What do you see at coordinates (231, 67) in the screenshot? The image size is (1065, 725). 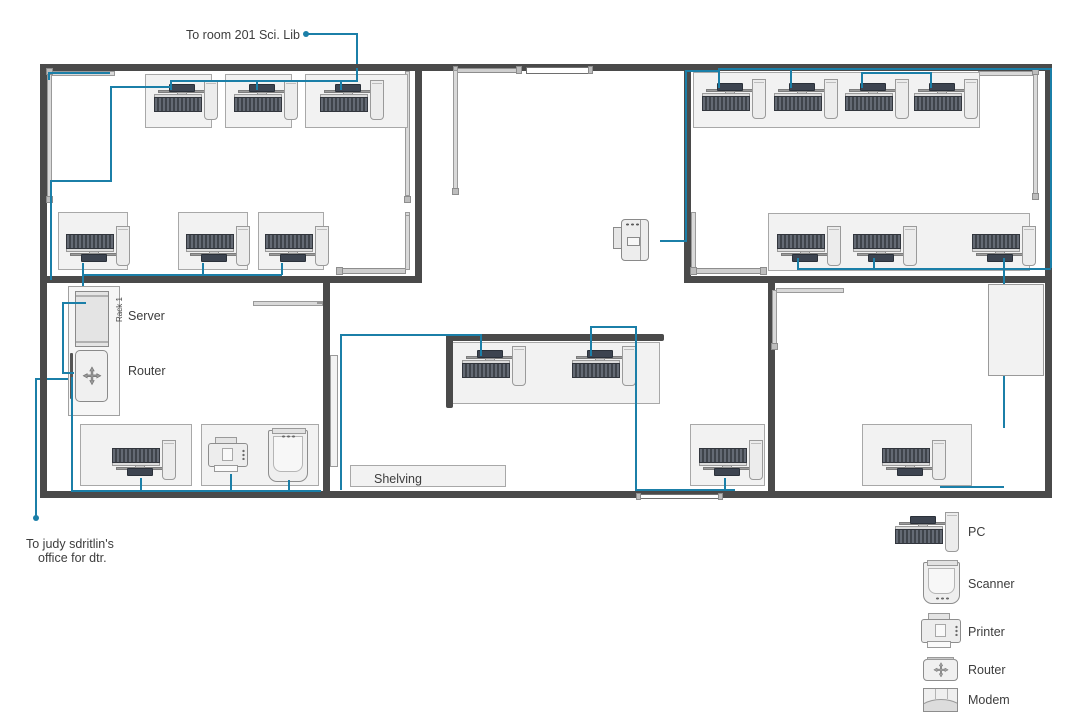 I see `wall-top-left` at bounding box center [231, 67].